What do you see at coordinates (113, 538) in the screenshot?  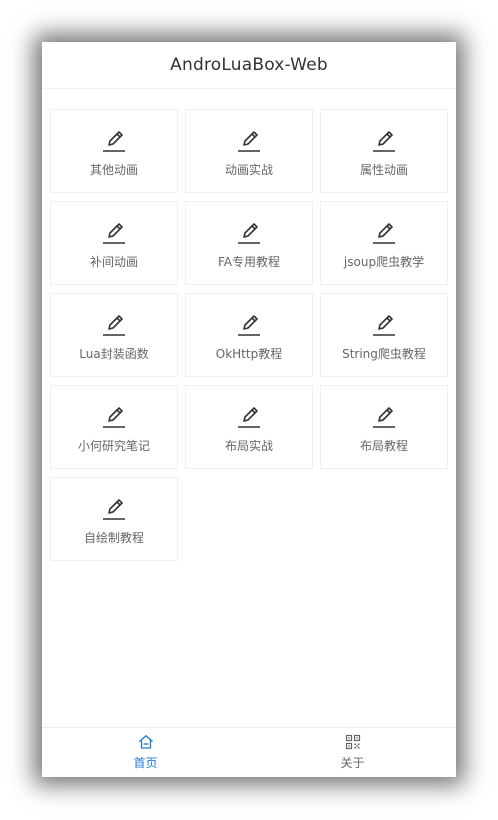 I see `menu-tile-label: 自绘制教程` at bounding box center [113, 538].